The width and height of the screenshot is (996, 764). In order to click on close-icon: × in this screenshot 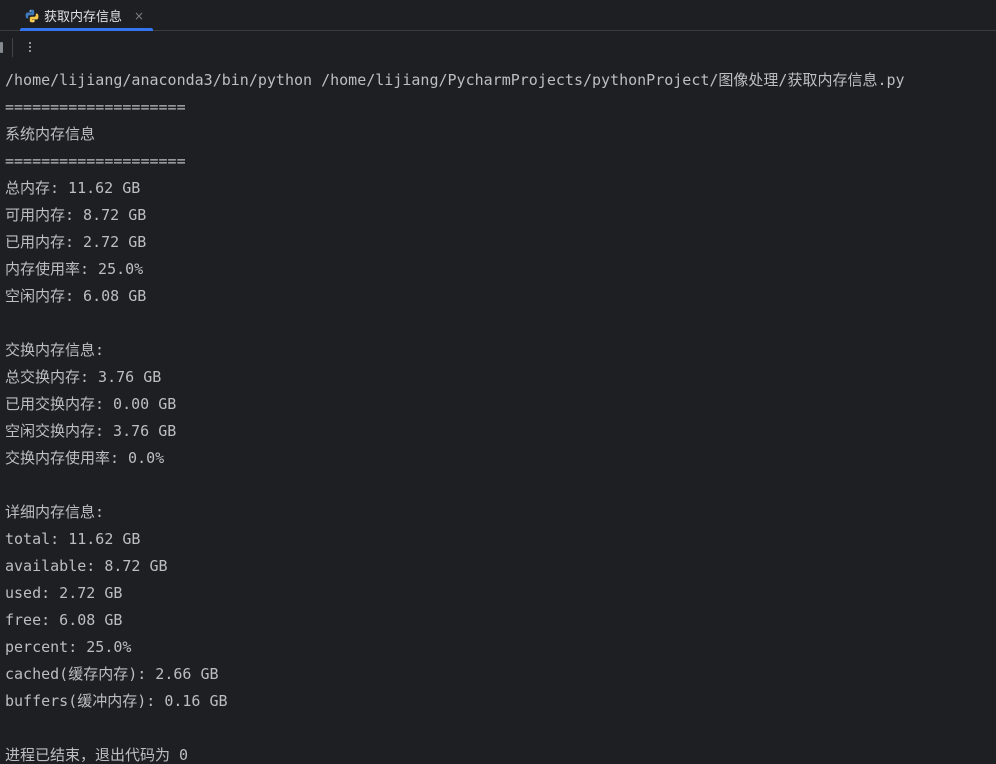, I will do `click(139, 16)`.